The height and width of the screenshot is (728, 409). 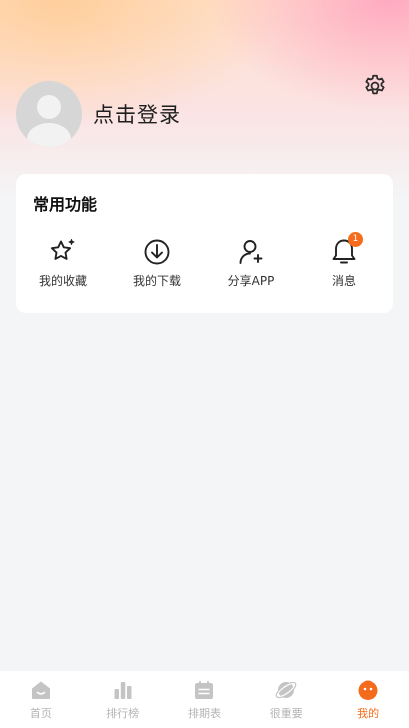 I want to click on bar-chart-icon, so click(x=123, y=690).